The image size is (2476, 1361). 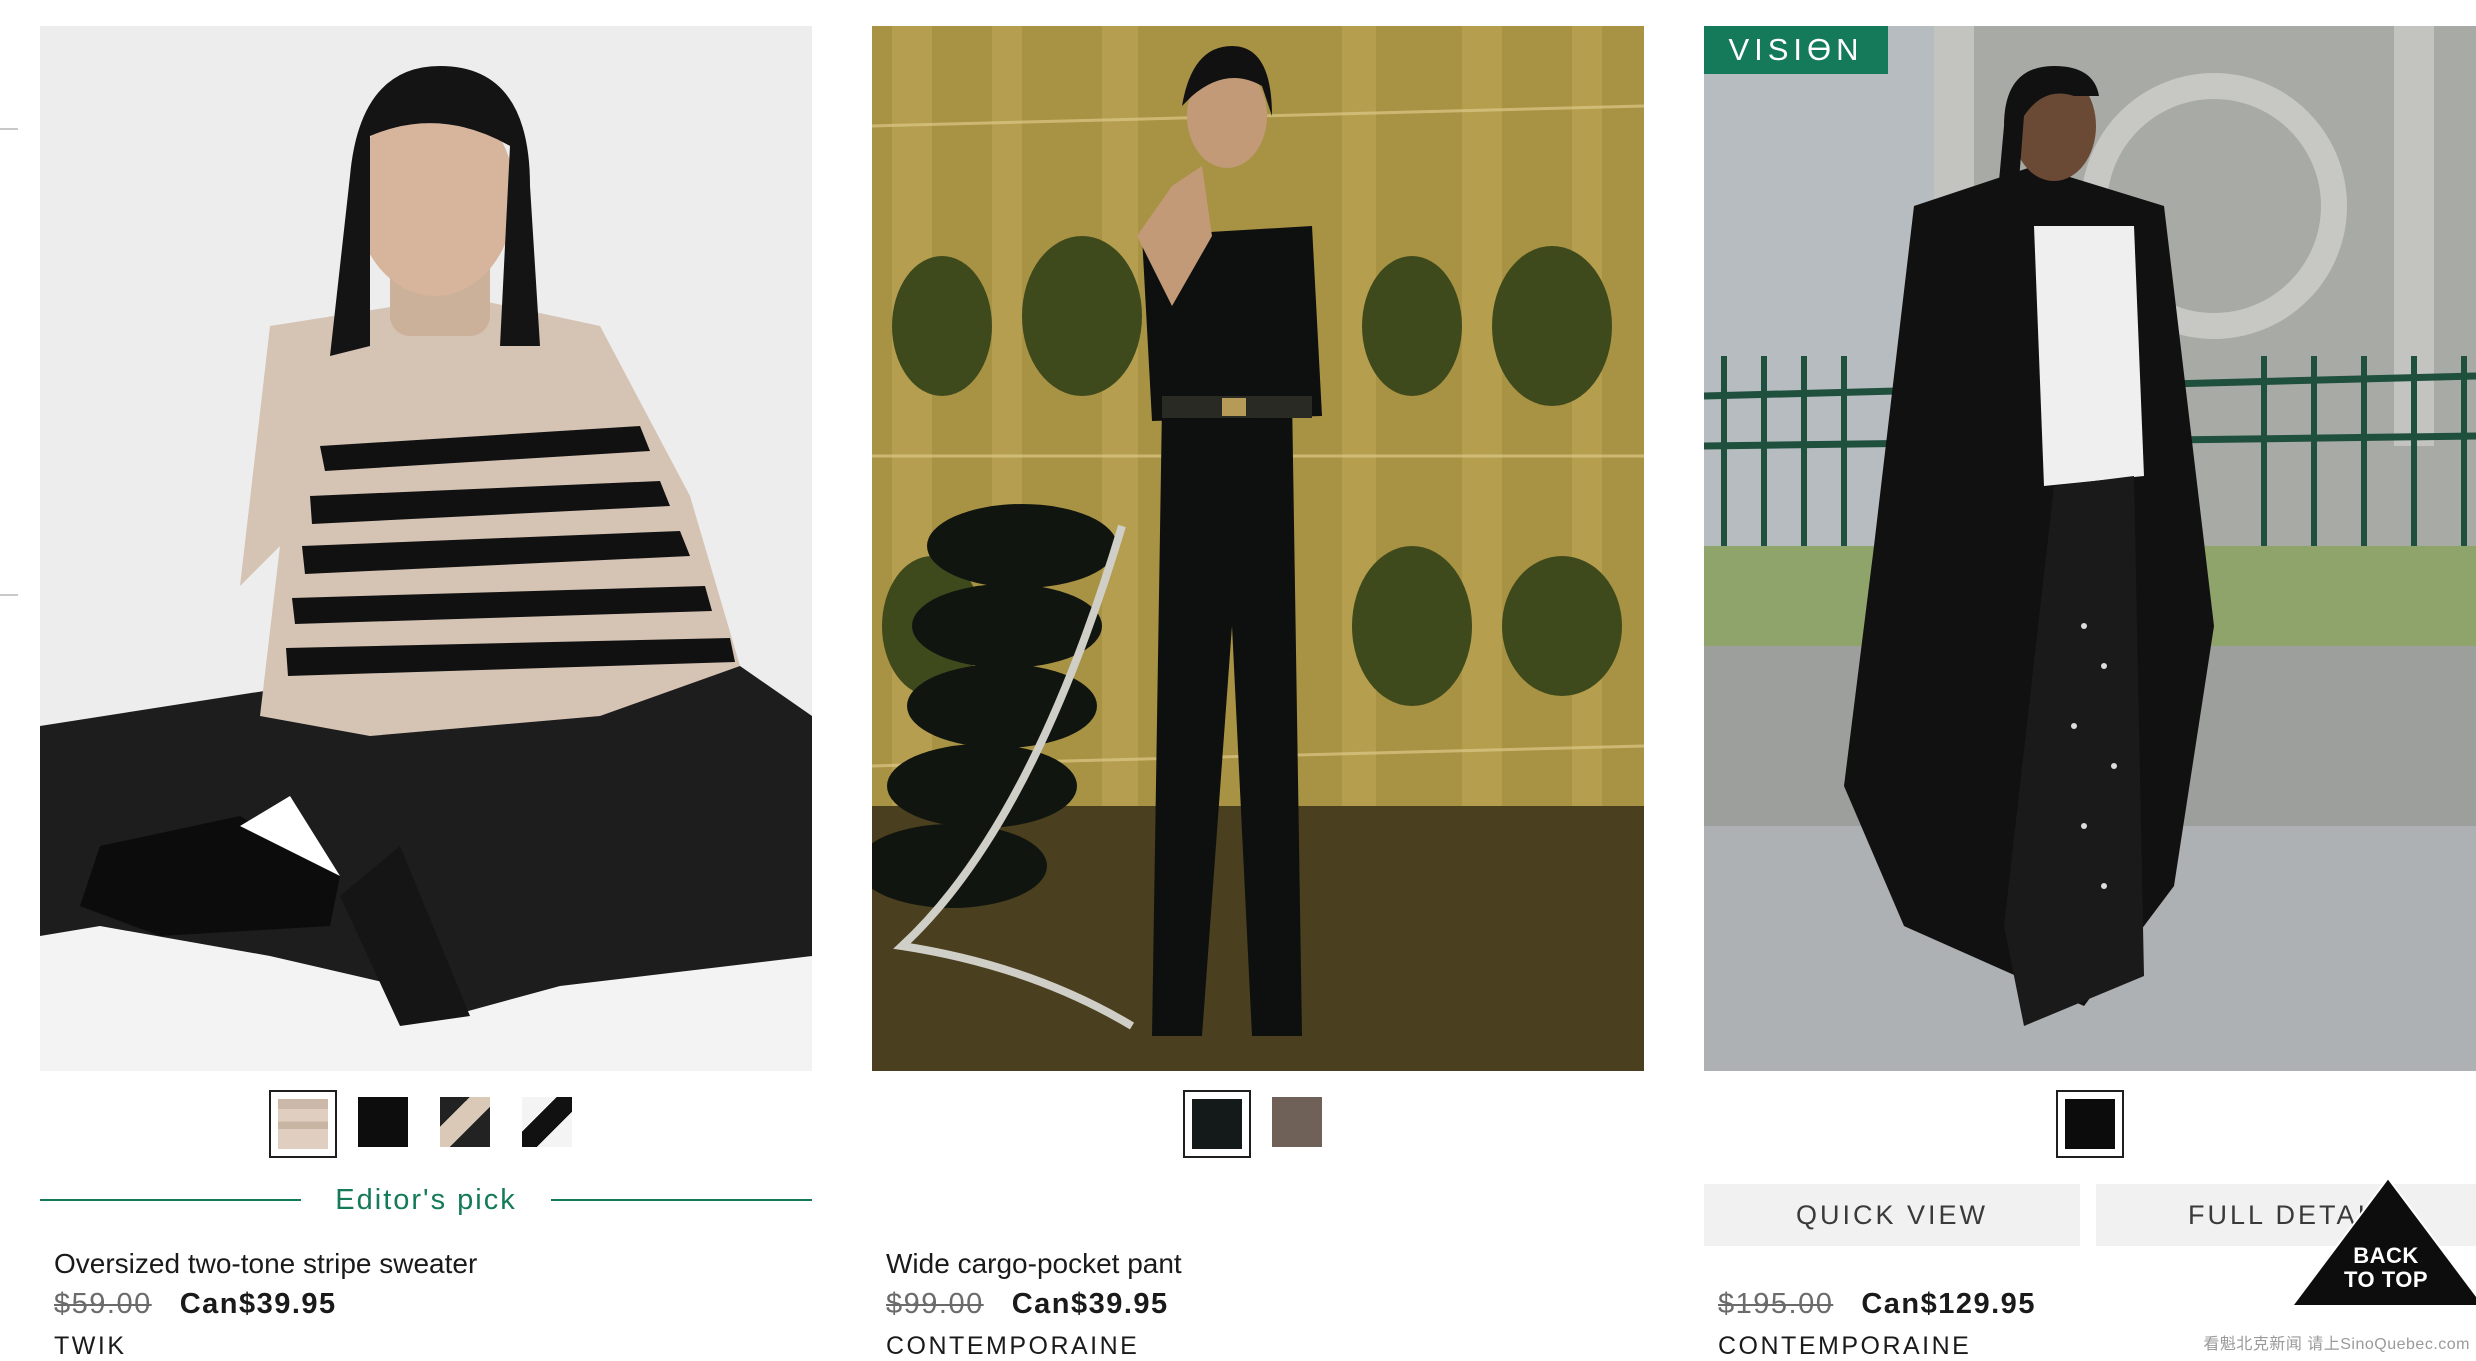 I want to click on editors-pick-label: Editor's pick, so click(x=426, y=1199).